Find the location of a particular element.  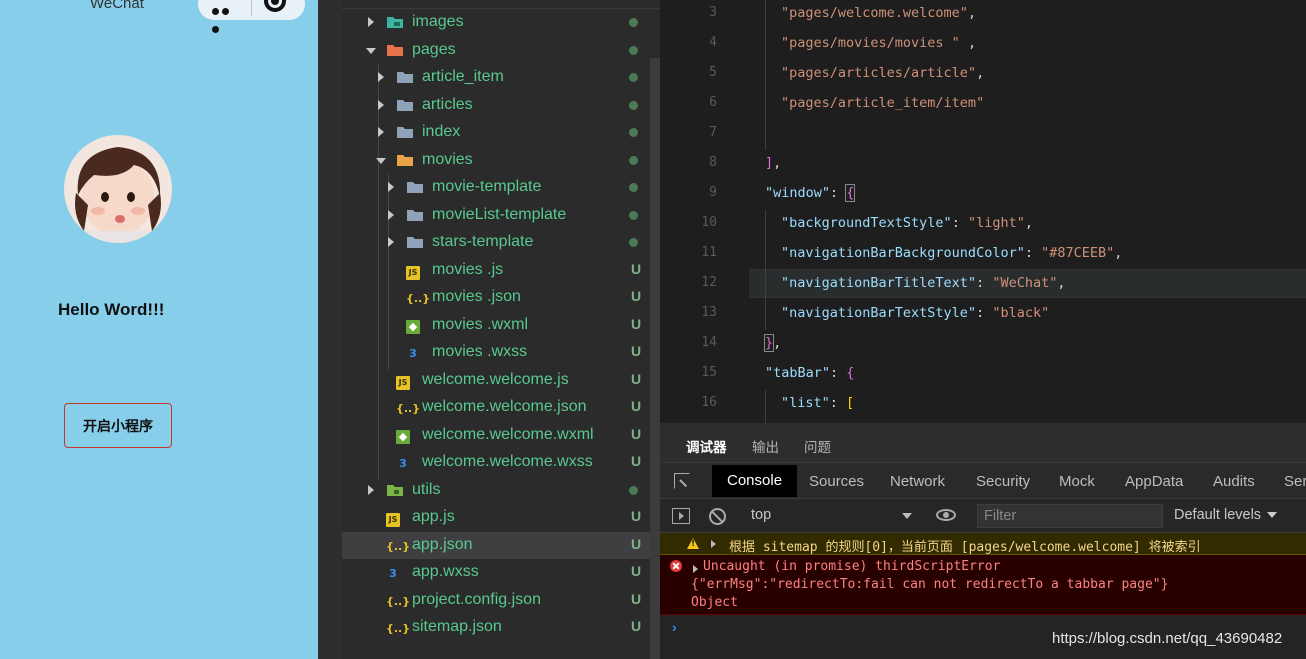

tree-item-label: images is located at coordinates (438, 21).